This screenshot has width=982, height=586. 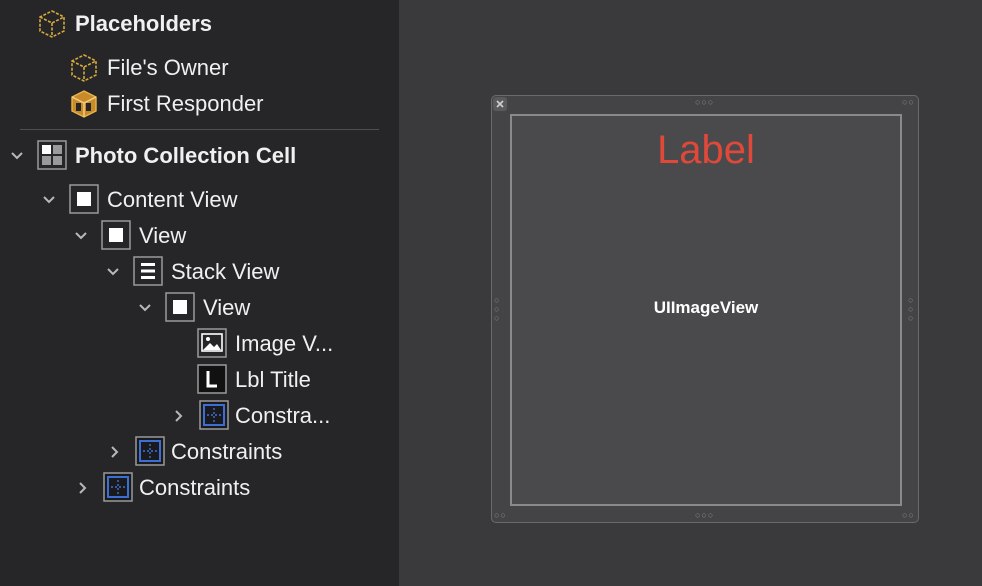 What do you see at coordinates (226, 452) in the screenshot?
I see `view-constraints-item: Constraints` at bounding box center [226, 452].